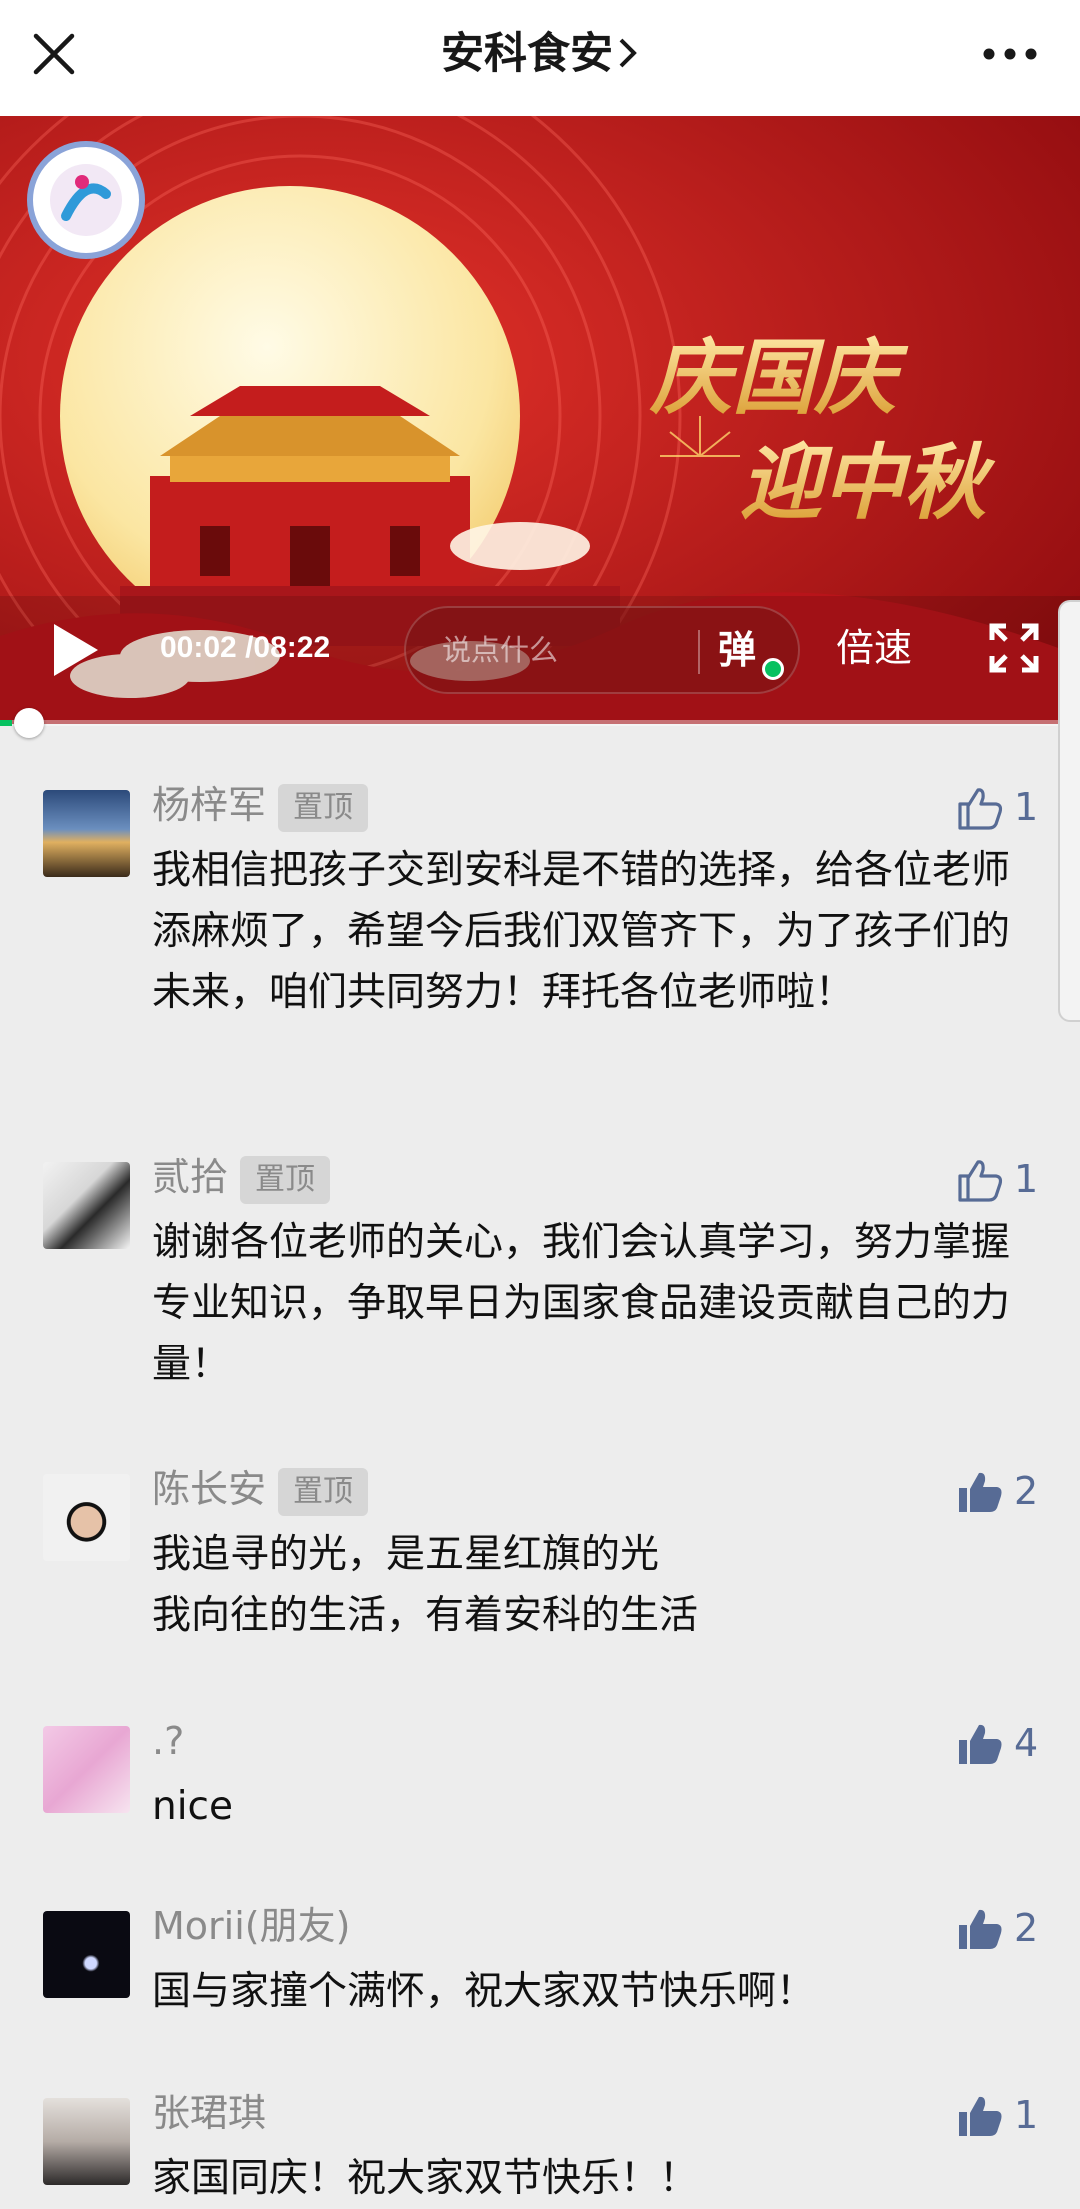  I want to click on comment-author: .?, so click(168, 1741).